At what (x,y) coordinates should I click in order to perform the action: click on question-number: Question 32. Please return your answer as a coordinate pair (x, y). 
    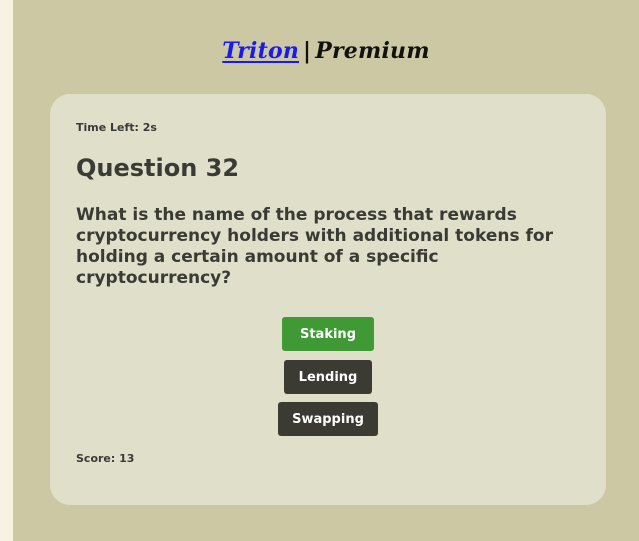
    Looking at the image, I should click on (158, 168).